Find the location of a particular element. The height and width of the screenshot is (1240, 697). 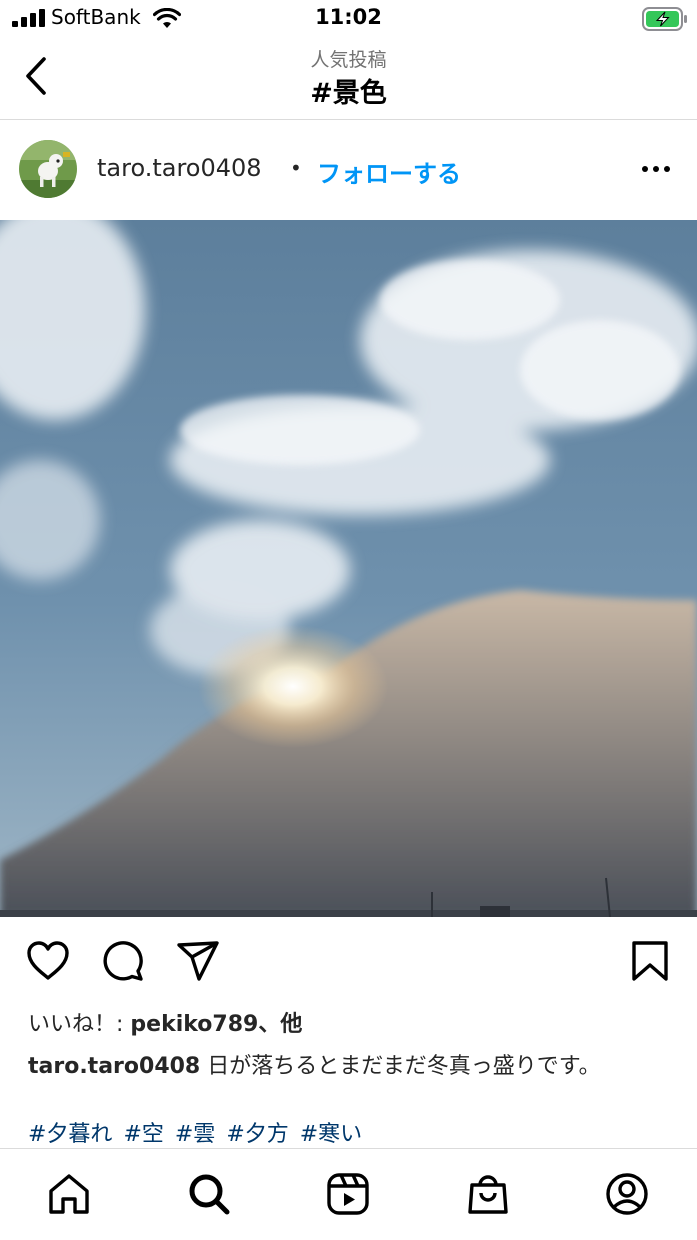

status-bar: SoftBank 11:02 is located at coordinates (348, 20).